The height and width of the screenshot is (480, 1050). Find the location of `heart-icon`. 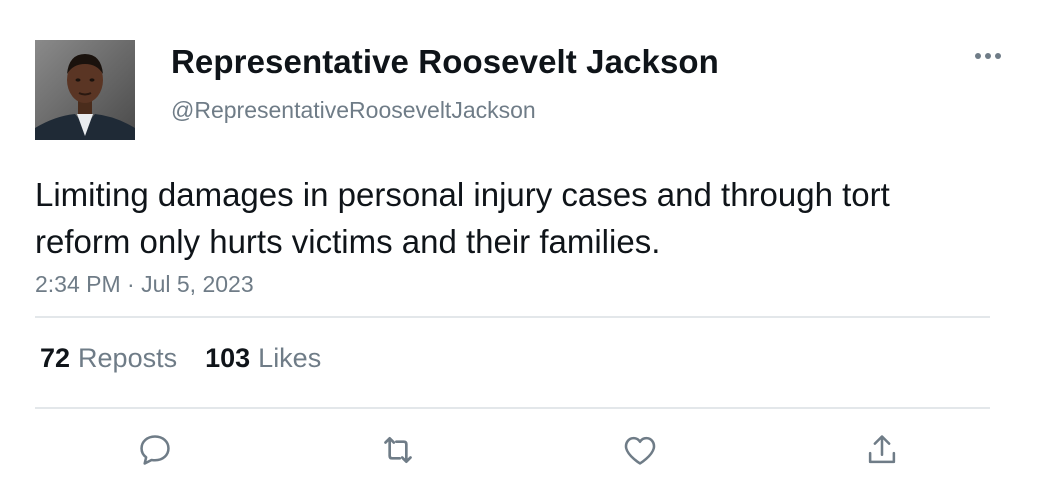

heart-icon is located at coordinates (640, 450).